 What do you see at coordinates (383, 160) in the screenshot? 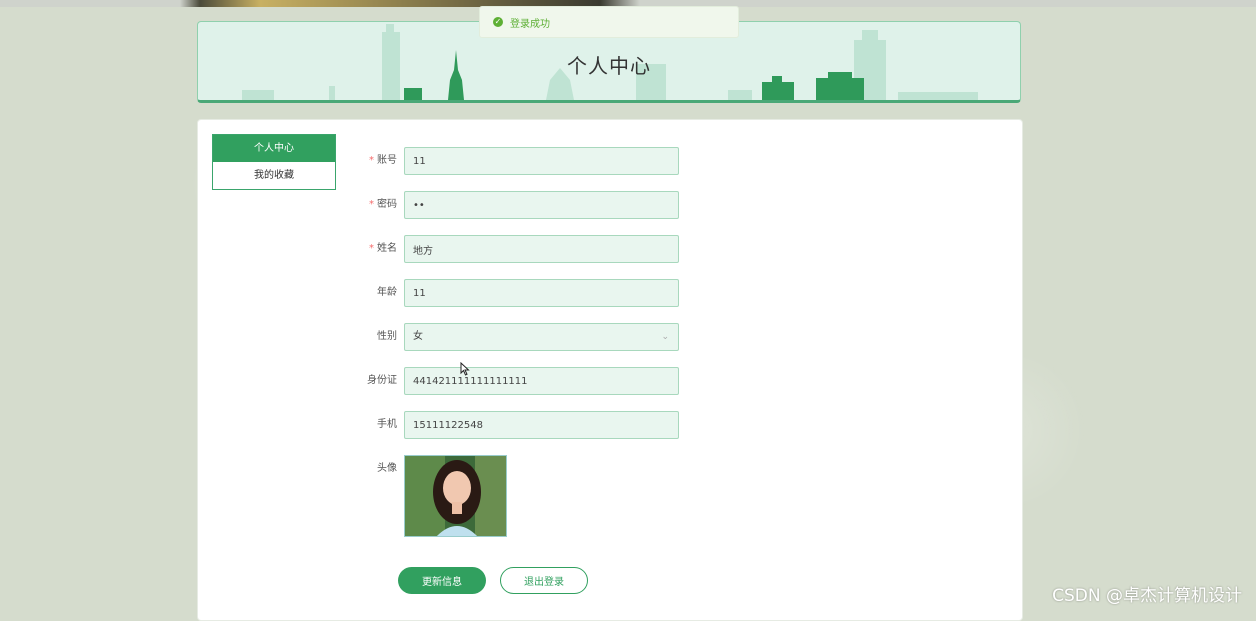
I see `account-label: * 账号` at bounding box center [383, 160].